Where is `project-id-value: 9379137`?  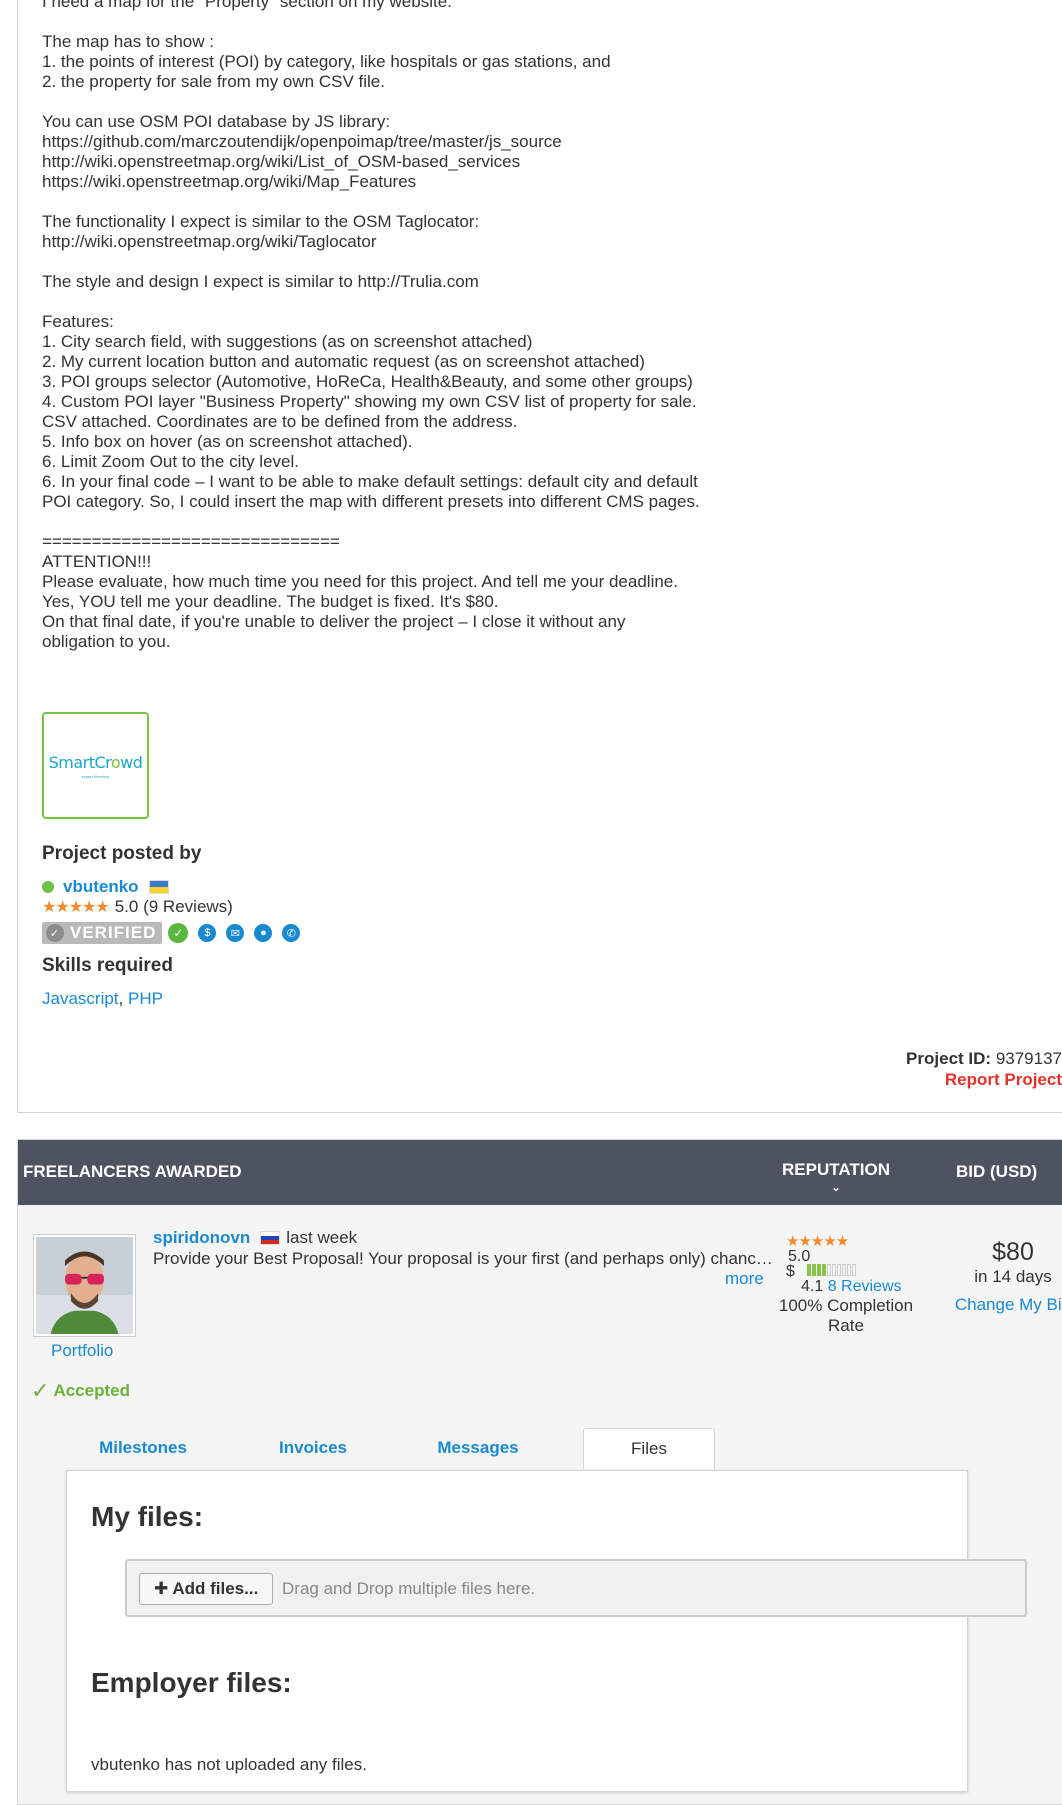
project-id-value: 9379137 is located at coordinates (1028, 1058).